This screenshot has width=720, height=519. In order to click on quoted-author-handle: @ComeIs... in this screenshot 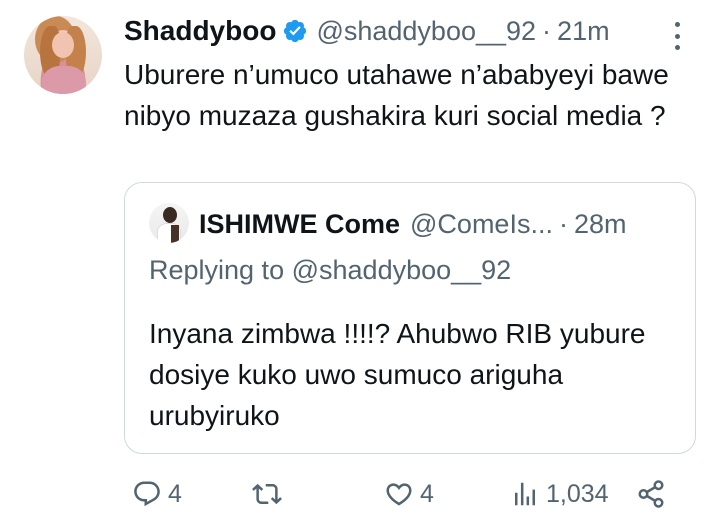, I will do `click(481, 223)`.